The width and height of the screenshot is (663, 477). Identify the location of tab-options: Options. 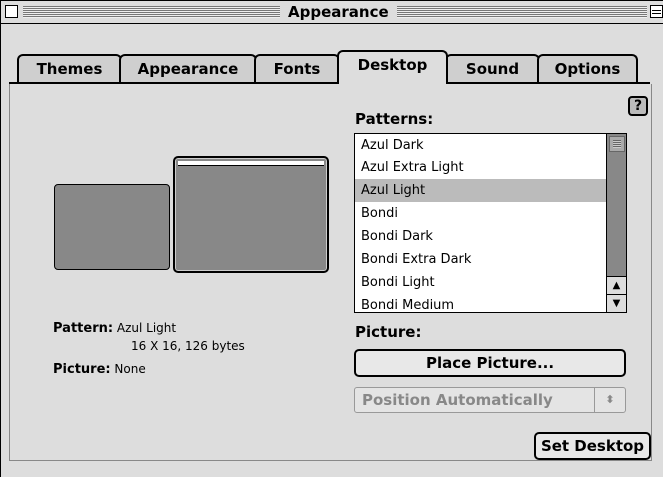
(587, 68).